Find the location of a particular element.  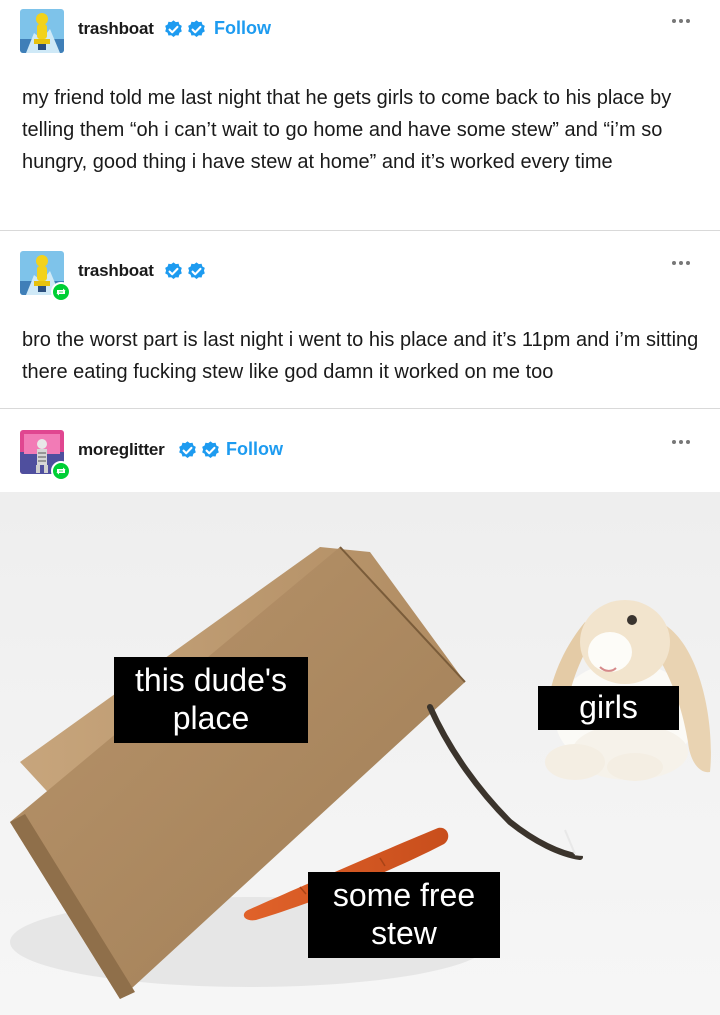

post-header-3: moreglitter Follow is located at coordinates (360, 460).